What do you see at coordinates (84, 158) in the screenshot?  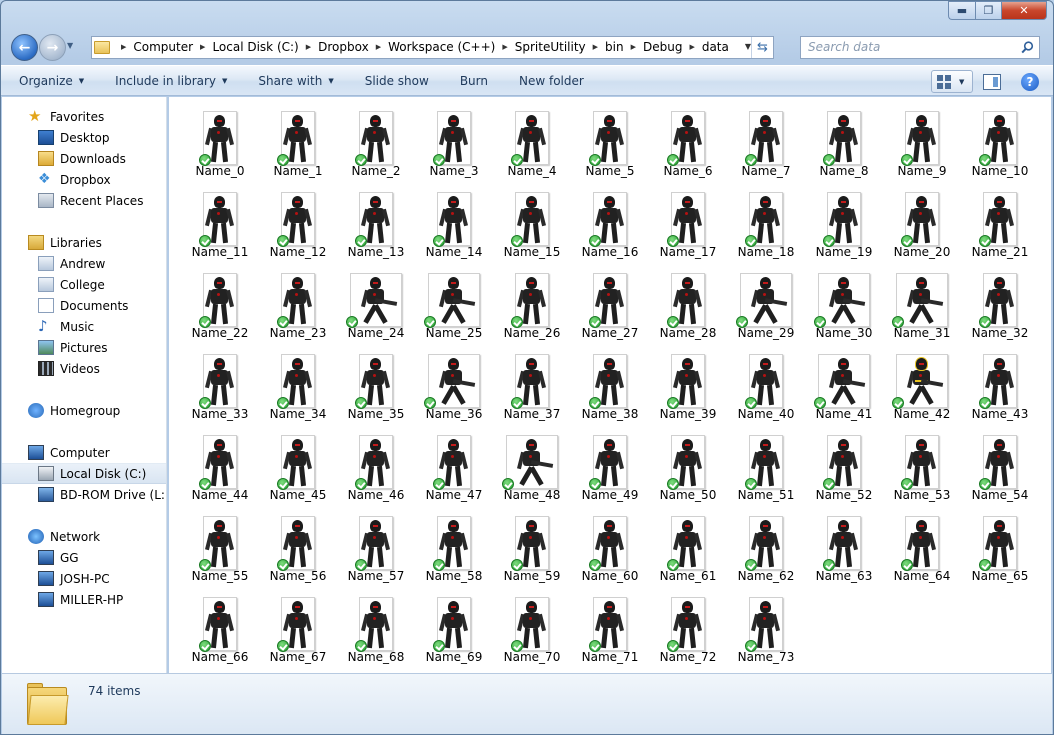 I see `sidebar-item-downloads: Downloads` at bounding box center [84, 158].